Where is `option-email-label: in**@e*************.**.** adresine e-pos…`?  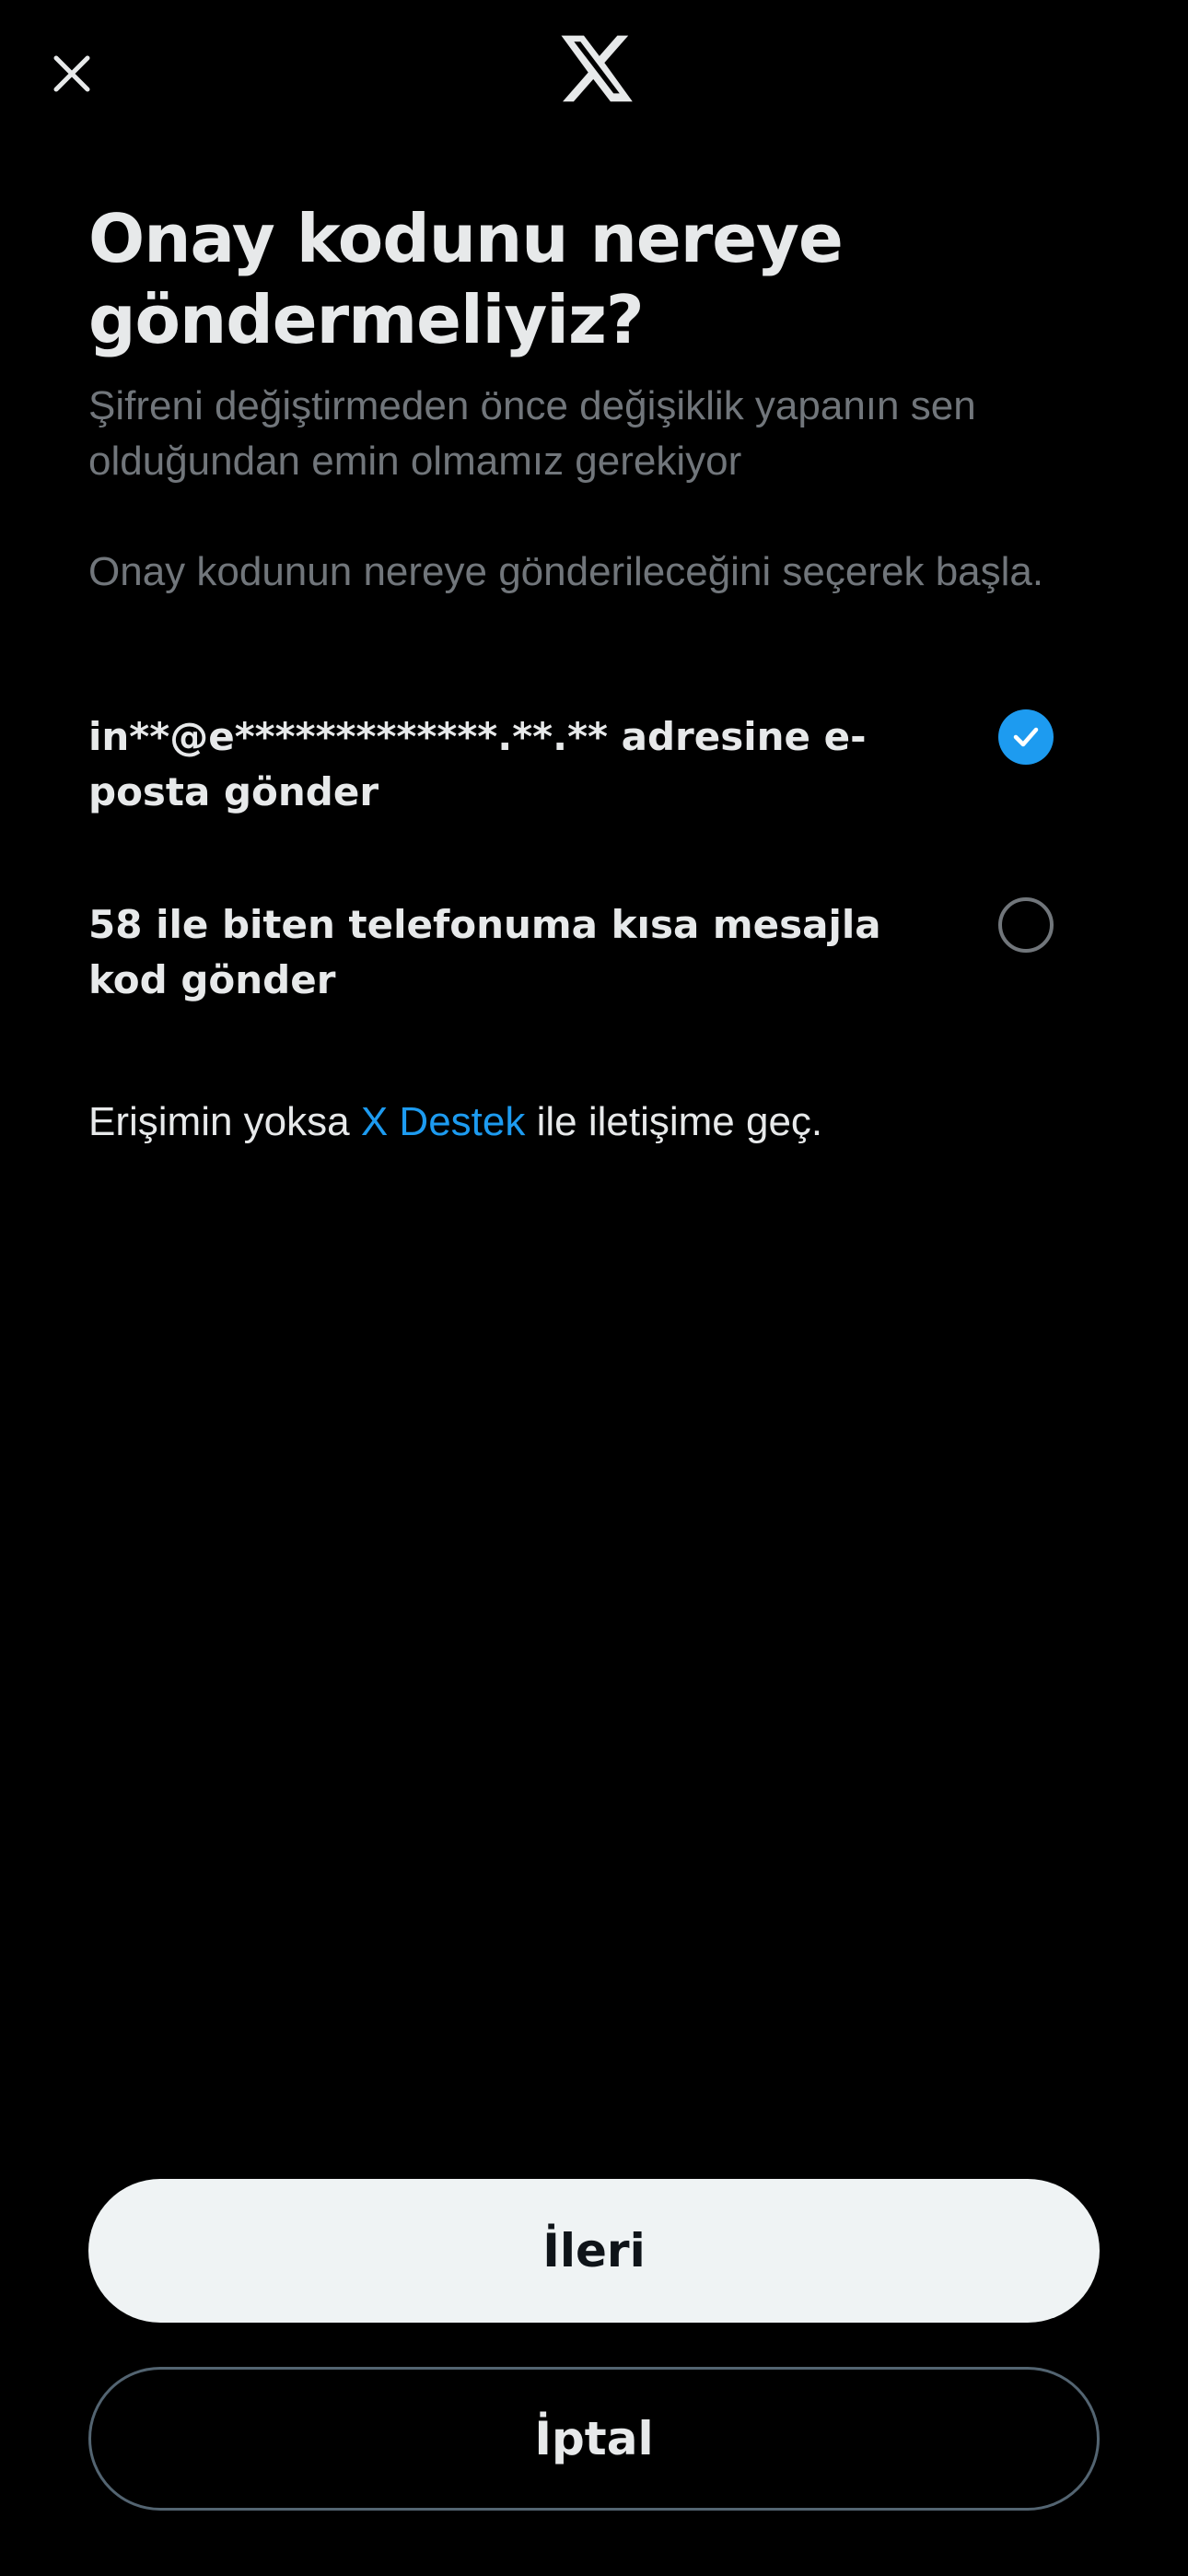 option-email-label: in**@e*************.**.** adresine e-pos… is located at coordinates (477, 764).